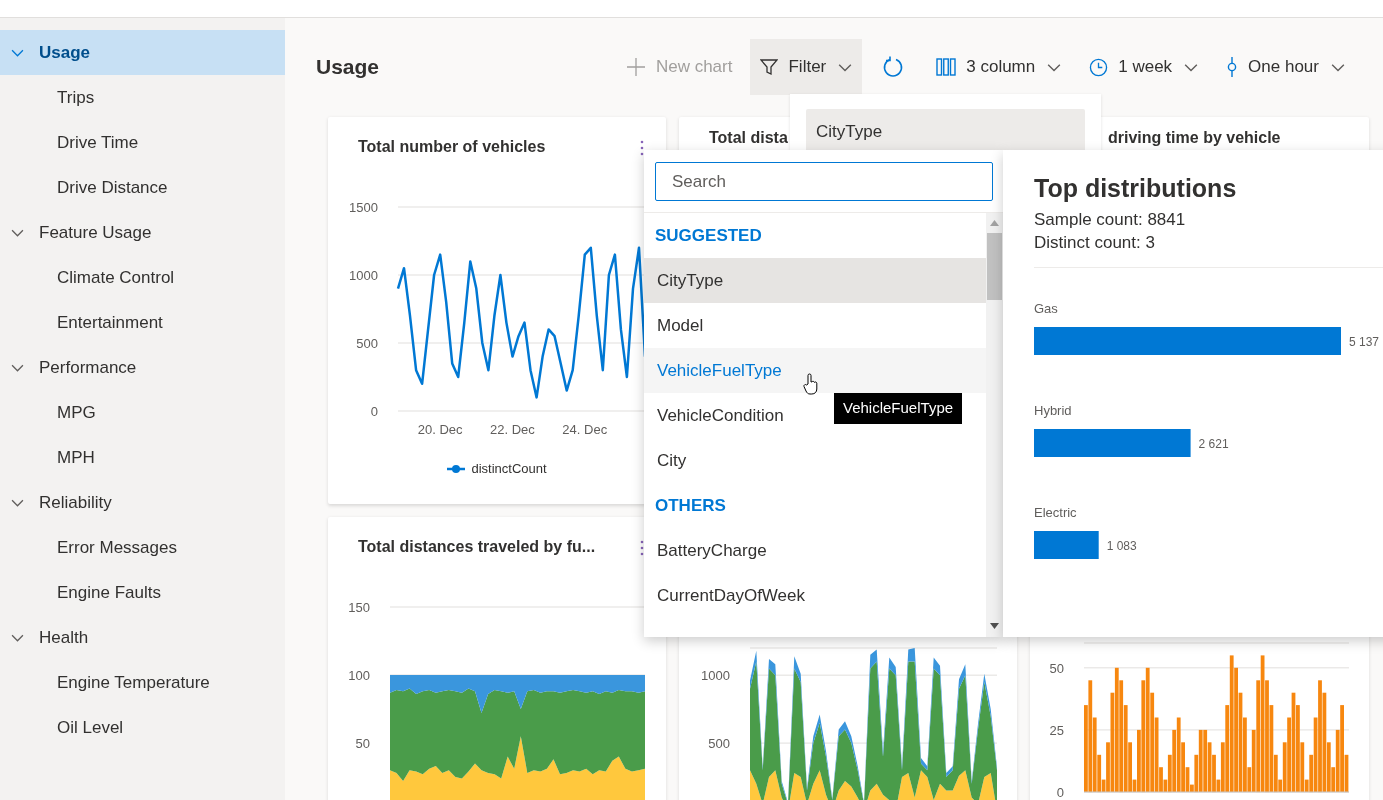  What do you see at coordinates (824, 181) in the screenshot?
I see `search-field: Search` at bounding box center [824, 181].